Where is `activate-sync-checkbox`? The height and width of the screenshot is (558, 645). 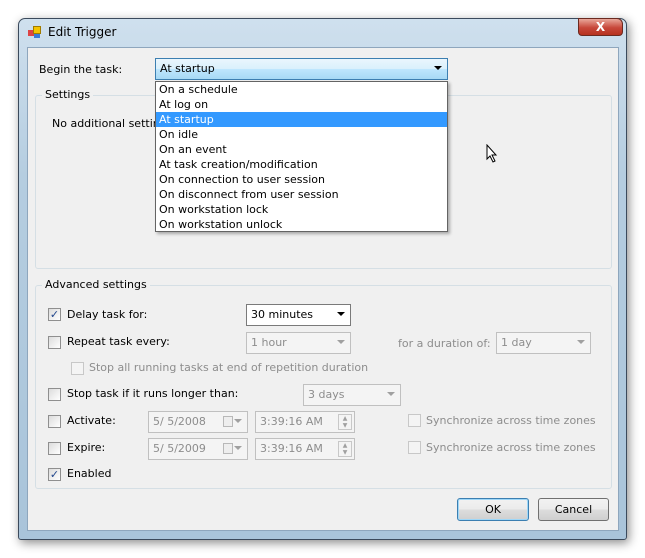
activate-sync-checkbox is located at coordinates (414, 420).